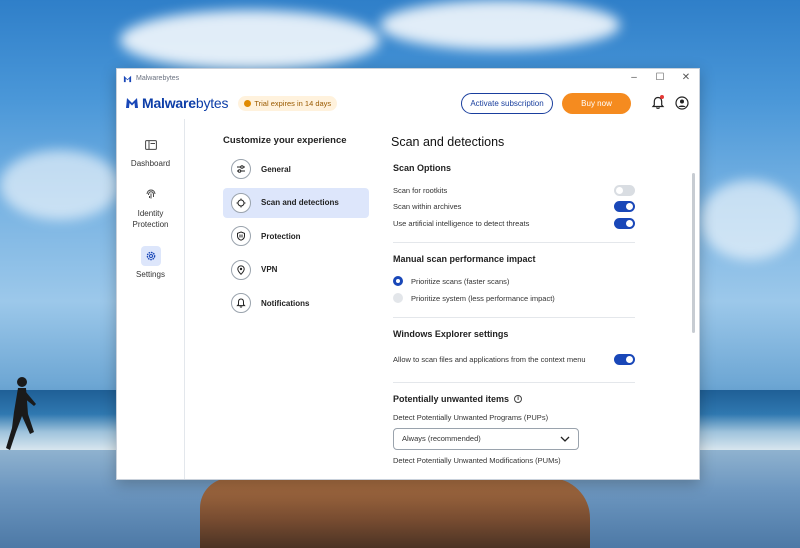  I want to click on trial-badge-label: Trial expires in 14 days, so click(293, 103).